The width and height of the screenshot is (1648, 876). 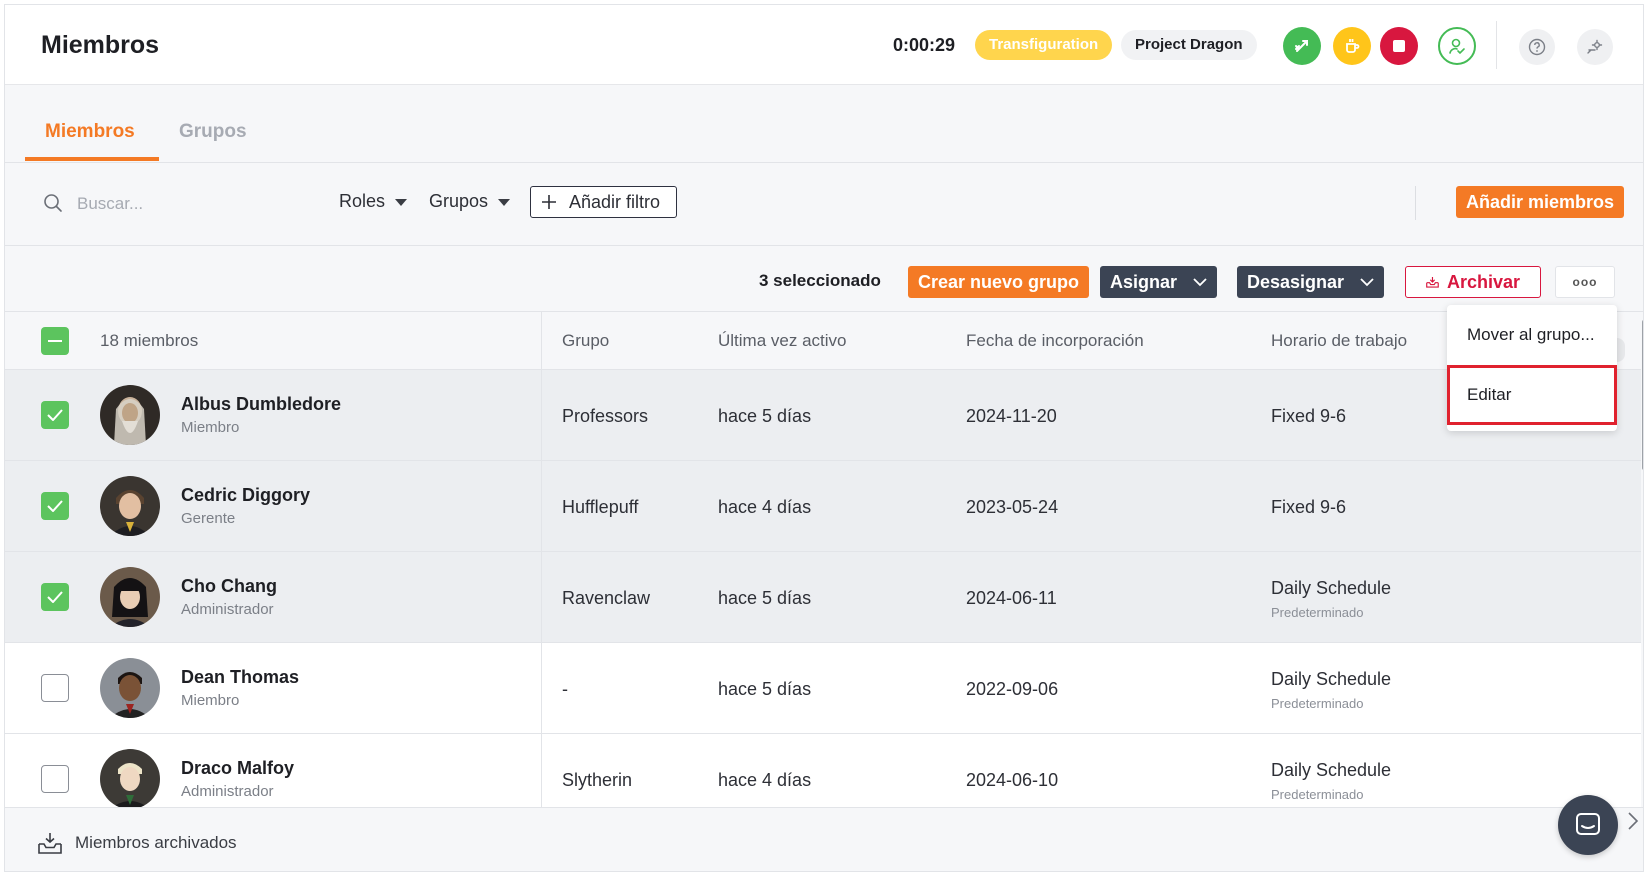 I want to click on add-filter-label: Añadir filtro, so click(x=615, y=201).